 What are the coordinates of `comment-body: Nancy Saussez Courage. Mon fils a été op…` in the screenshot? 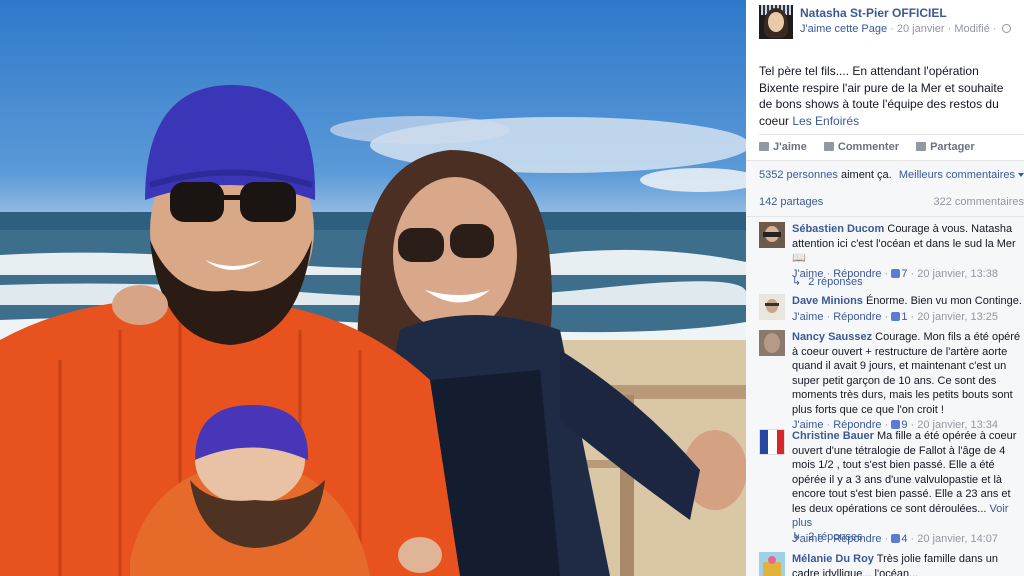 It's located at (908, 381).